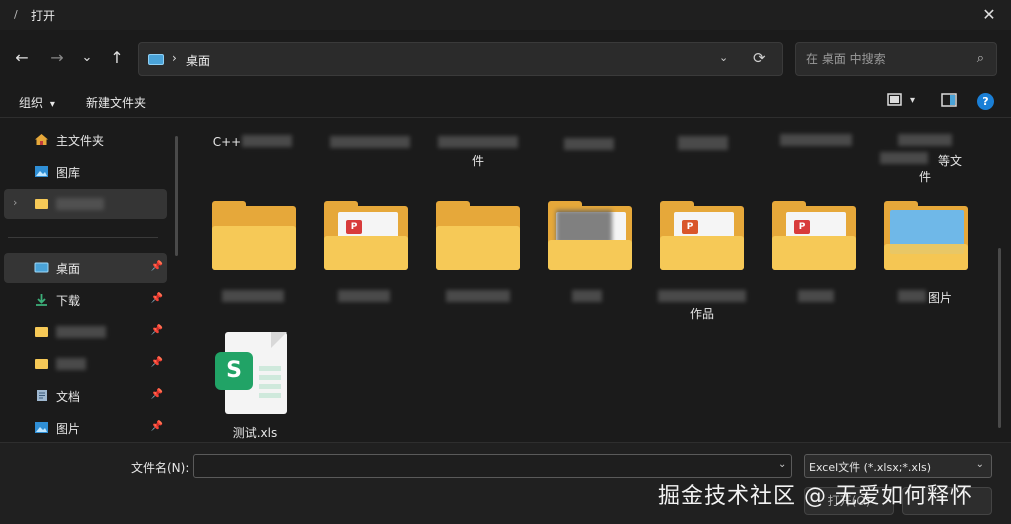 The width and height of the screenshot is (1011, 524). I want to click on search-icon: ⌕, so click(980, 58).